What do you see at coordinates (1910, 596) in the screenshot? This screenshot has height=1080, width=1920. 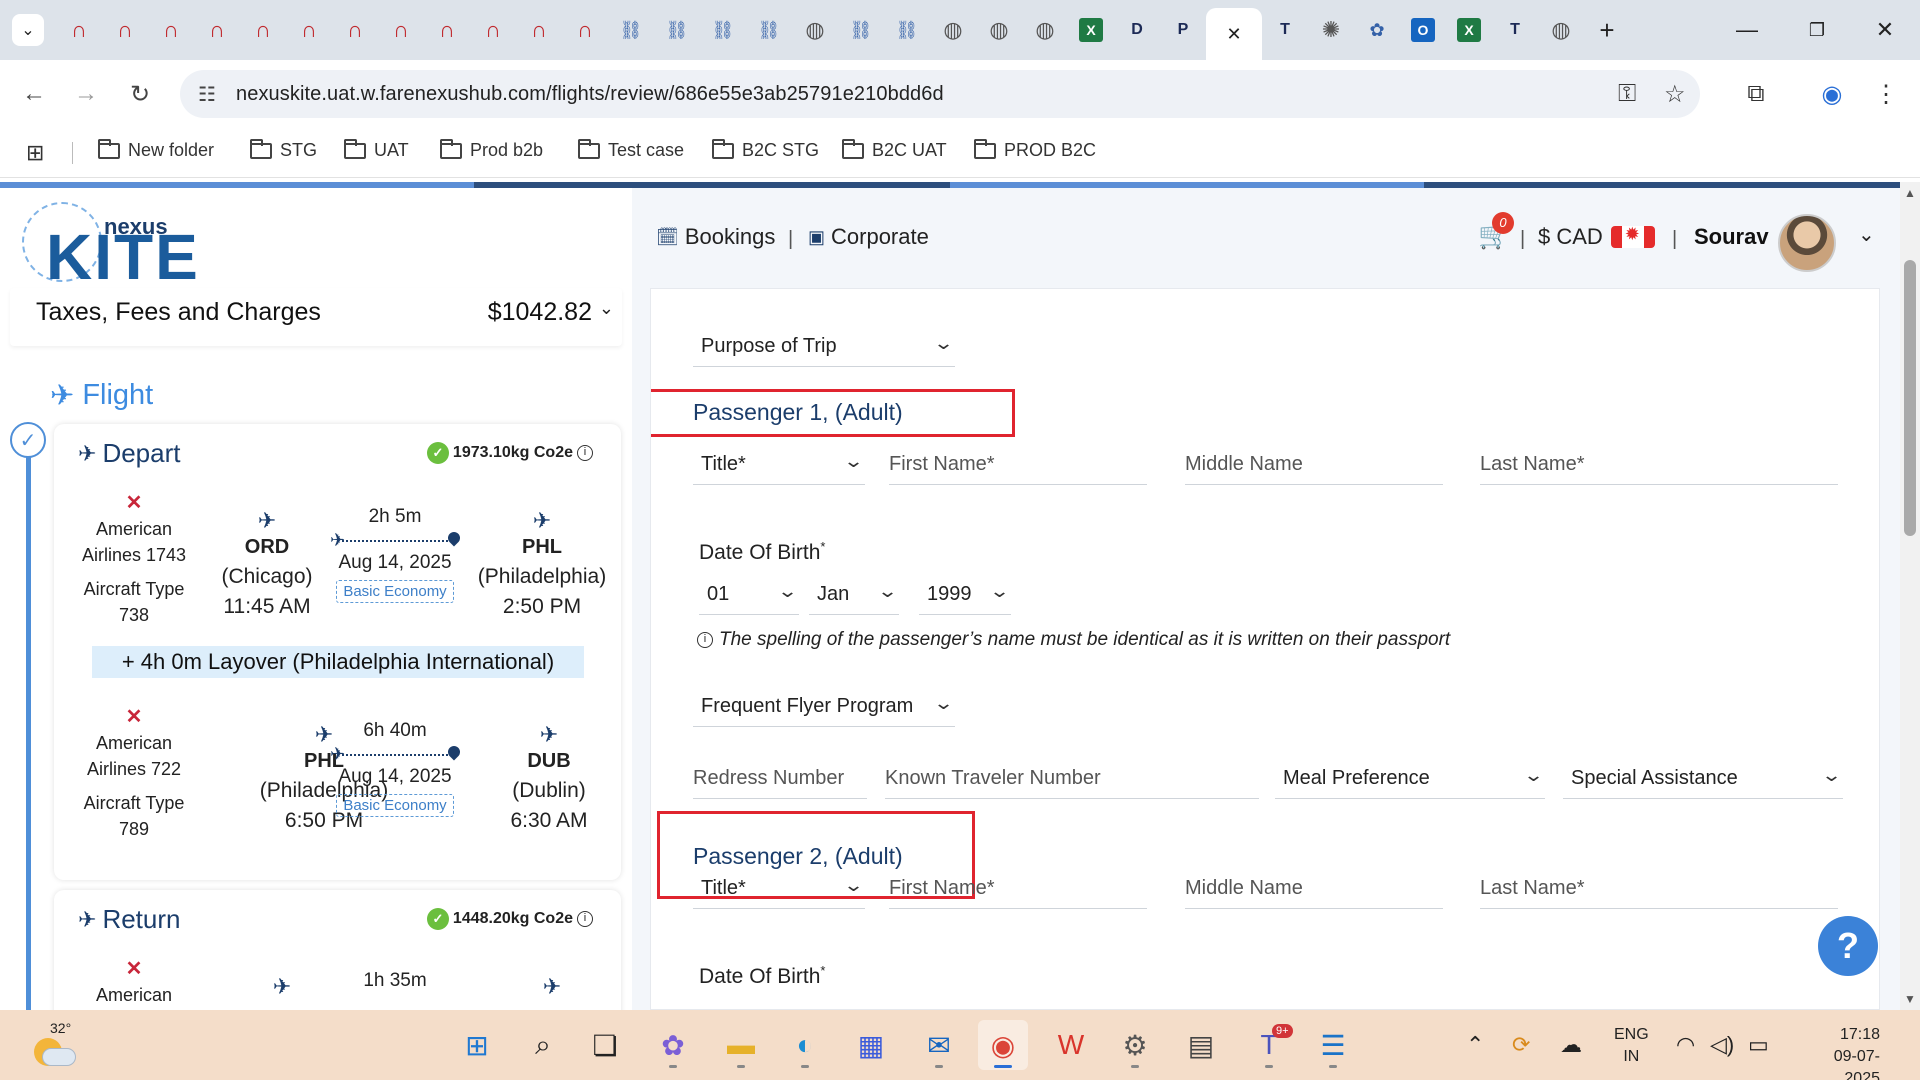 I see `page-scrollbar: ▲ ▼` at bounding box center [1910, 596].